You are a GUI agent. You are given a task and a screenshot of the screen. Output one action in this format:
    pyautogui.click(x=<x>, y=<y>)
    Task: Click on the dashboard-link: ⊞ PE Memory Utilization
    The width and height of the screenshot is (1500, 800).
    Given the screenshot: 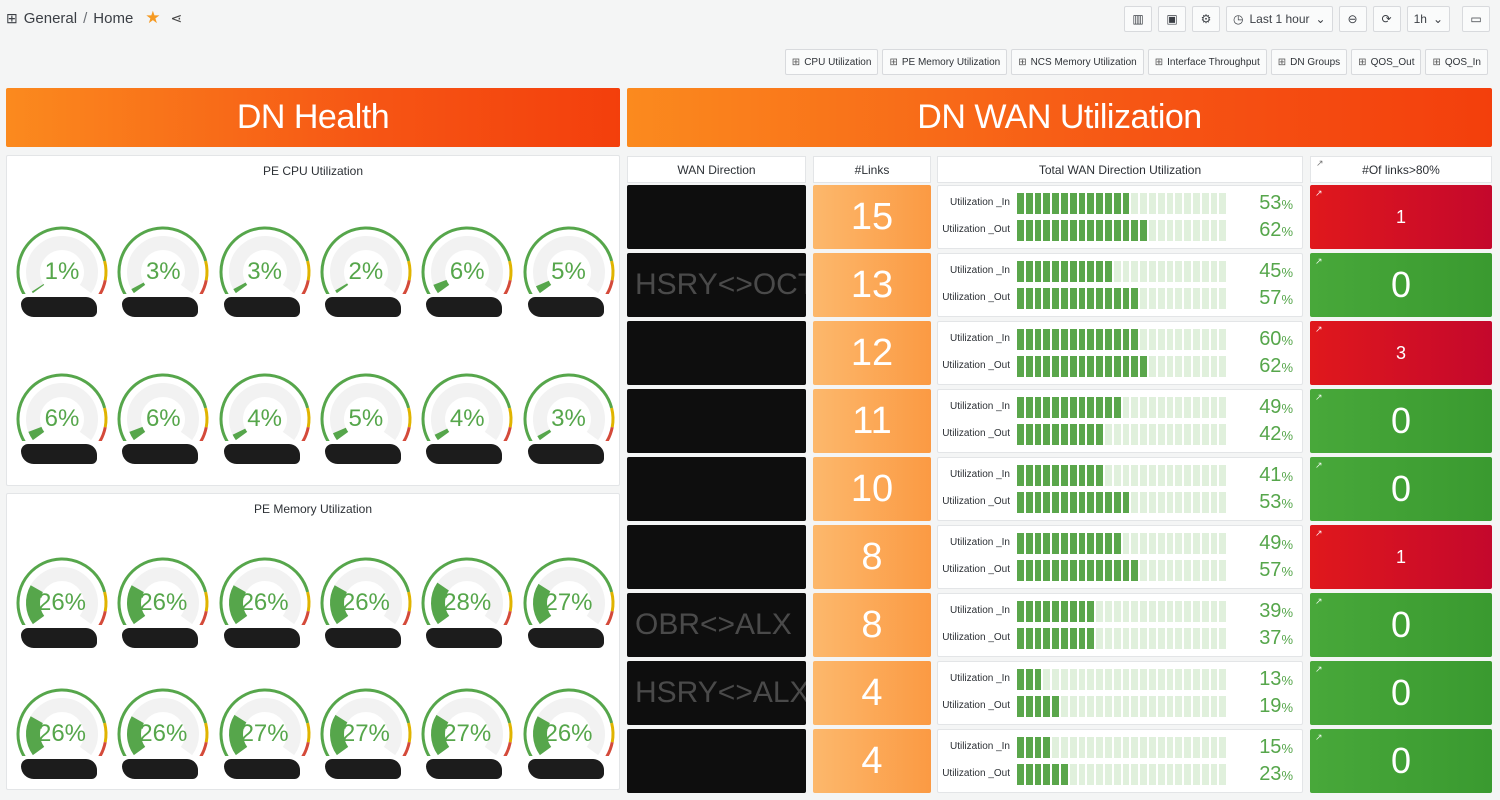 What is the action you would take?
    pyautogui.click(x=945, y=62)
    